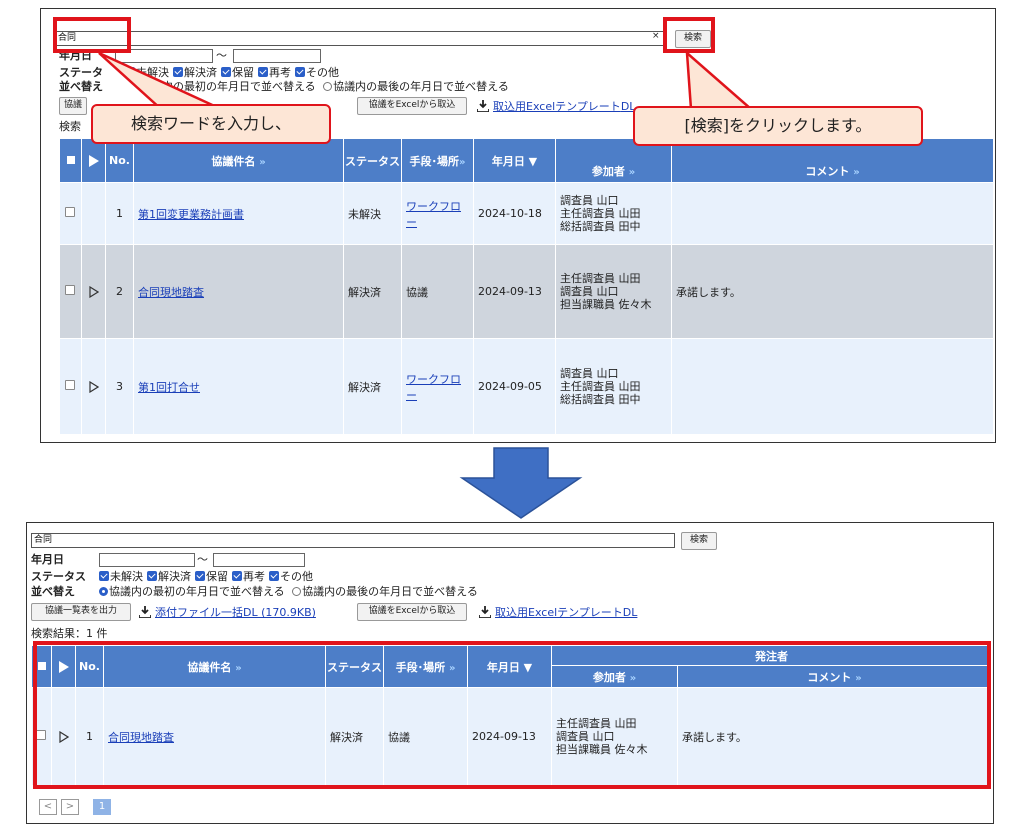  What do you see at coordinates (606, 304) in the screenshot?
I see `participant: 担当課職員 佐々木` at bounding box center [606, 304].